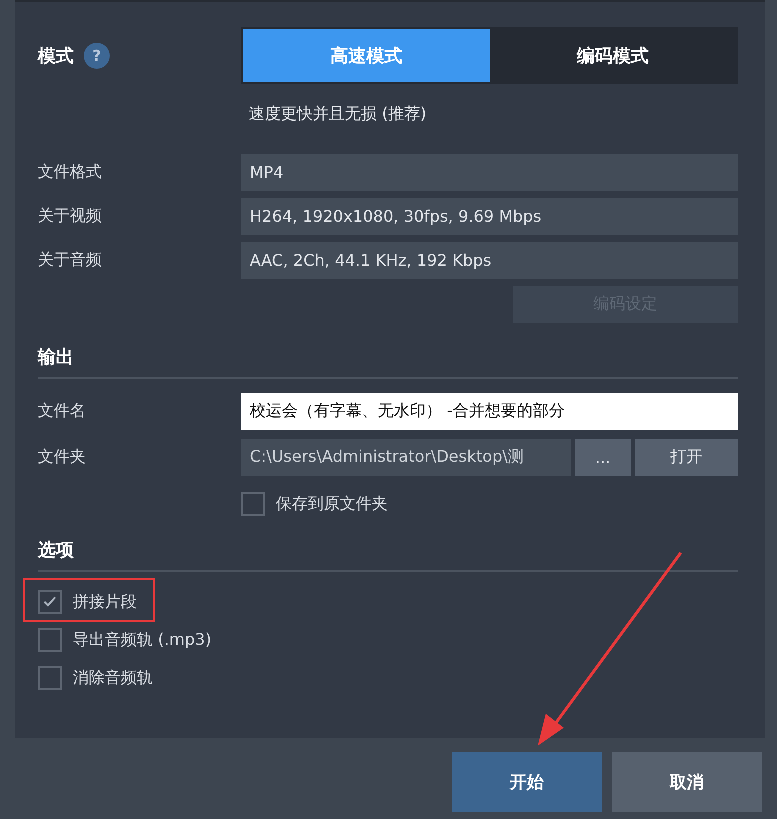 The width and height of the screenshot is (777, 819). What do you see at coordinates (489, 216) in the screenshot?
I see `info-field: H264, 1920x1080, 30fps, 9.69 Mbps` at bounding box center [489, 216].